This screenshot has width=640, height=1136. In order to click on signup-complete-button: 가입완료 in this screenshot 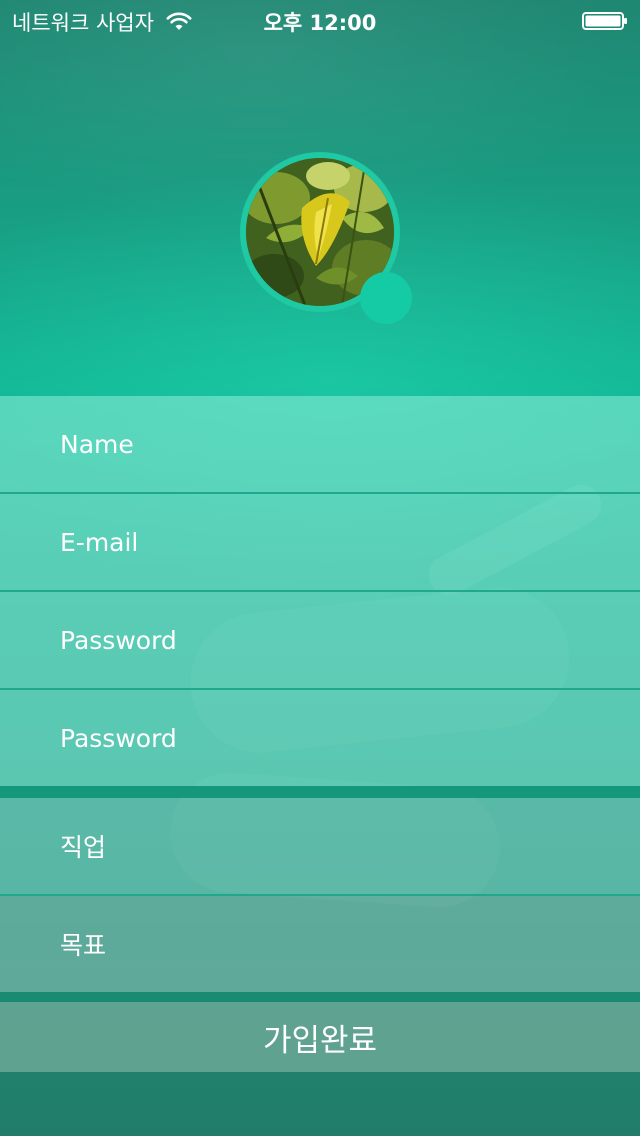, I will do `click(320, 1037)`.